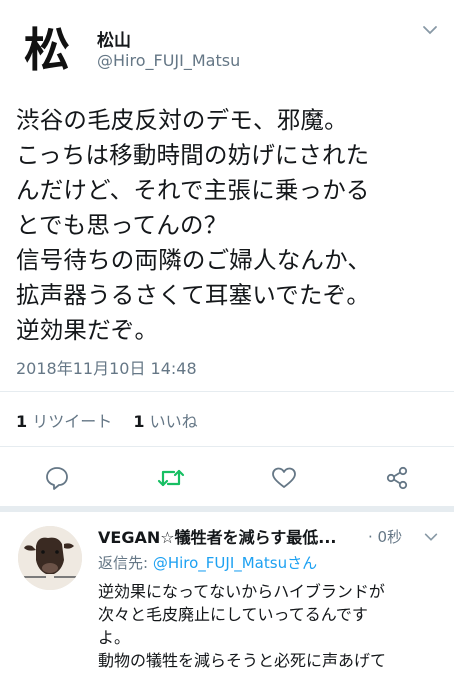  What do you see at coordinates (22, 421) in the screenshot?
I see `retweet-count: 1` at bounding box center [22, 421].